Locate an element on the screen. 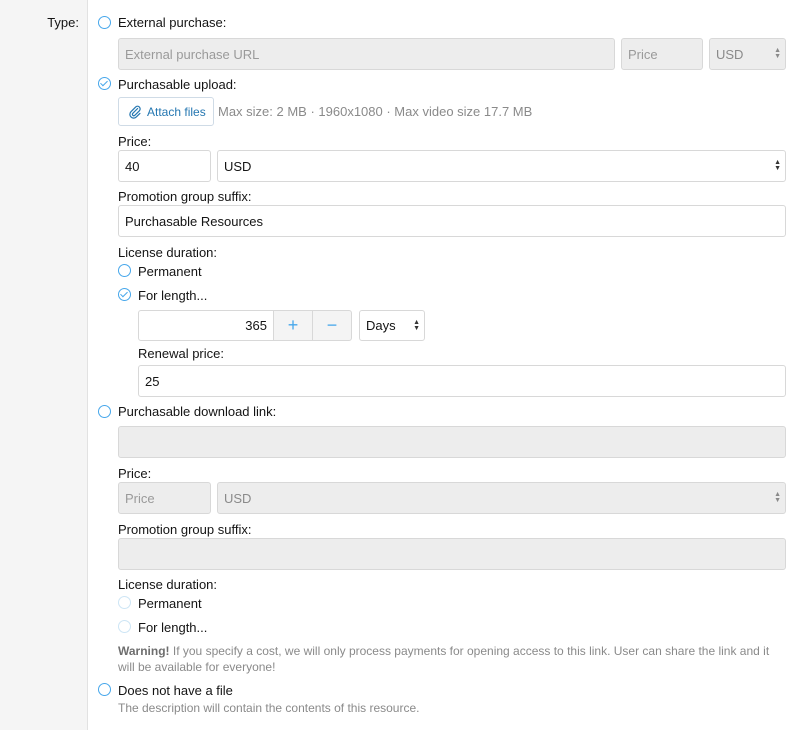  upload-license-label: License duration: is located at coordinates (168, 252).